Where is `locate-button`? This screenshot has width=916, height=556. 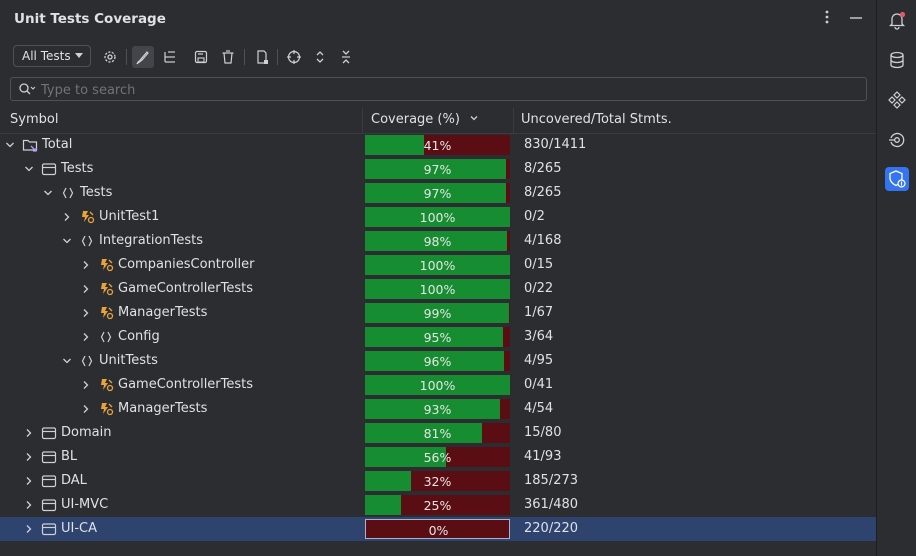
locate-button is located at coordinates (294, 57).